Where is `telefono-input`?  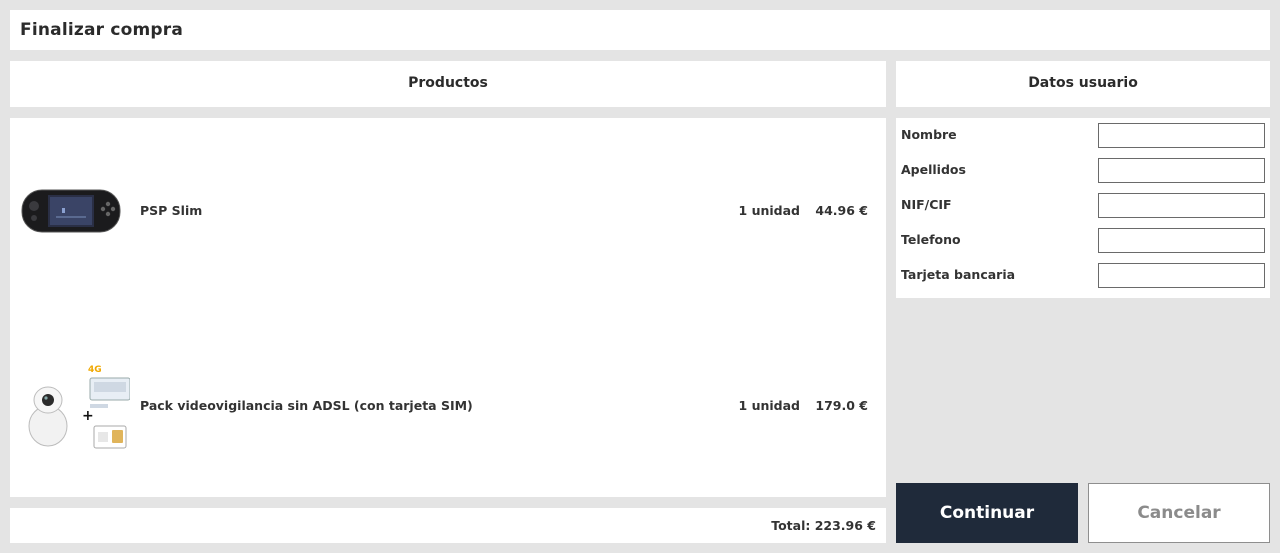 telefono-input is located at coordinates (1181, 240).